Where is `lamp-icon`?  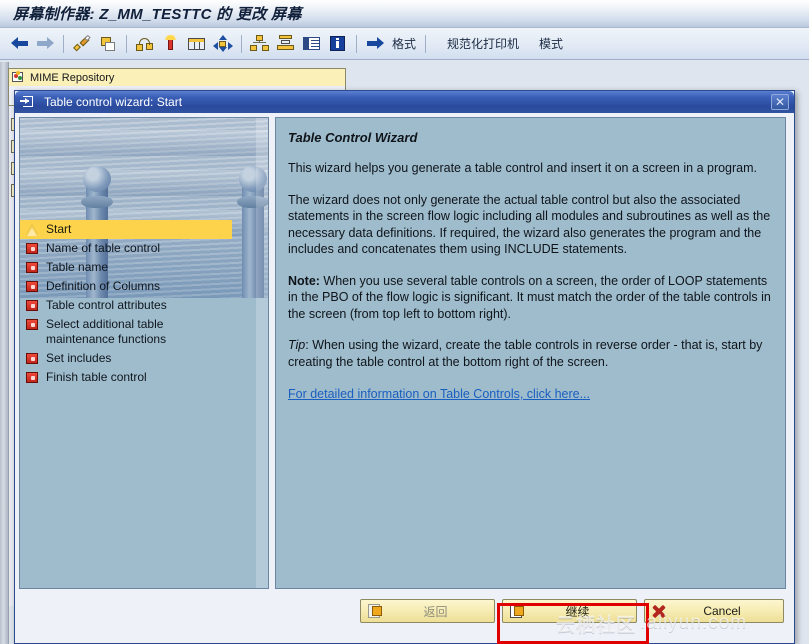
lamp-icon is located at coordinates (171, 44).